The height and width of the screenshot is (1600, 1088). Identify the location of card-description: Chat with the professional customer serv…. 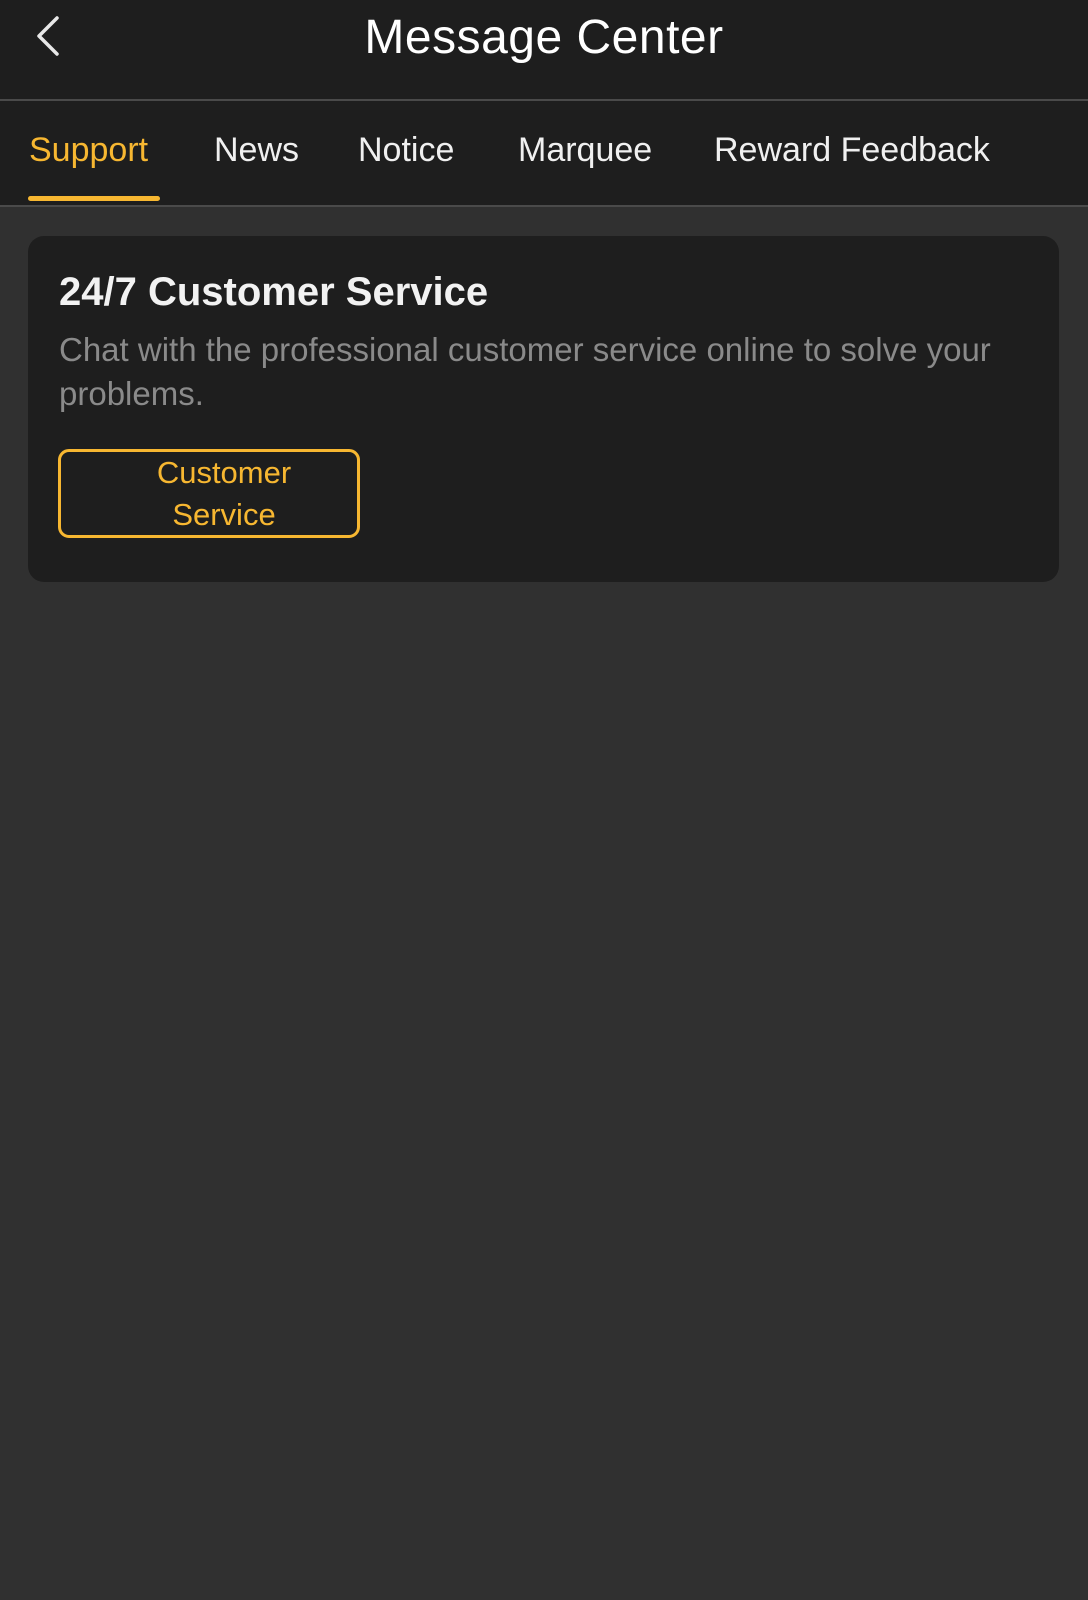
(525, 371).